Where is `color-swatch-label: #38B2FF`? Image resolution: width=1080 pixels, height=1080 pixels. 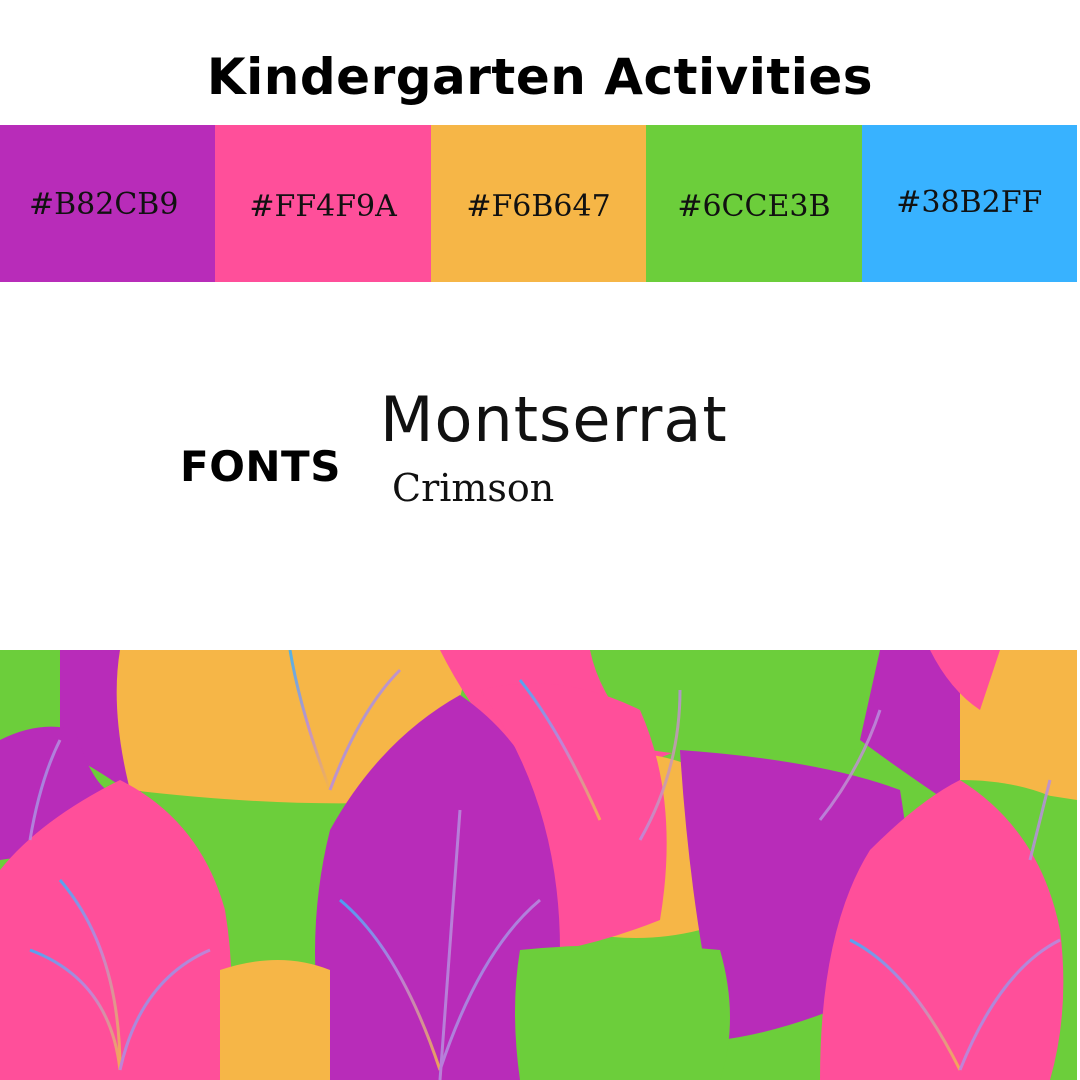 color-swatch-label: #38B2FF is located at coordinates (969, 202).